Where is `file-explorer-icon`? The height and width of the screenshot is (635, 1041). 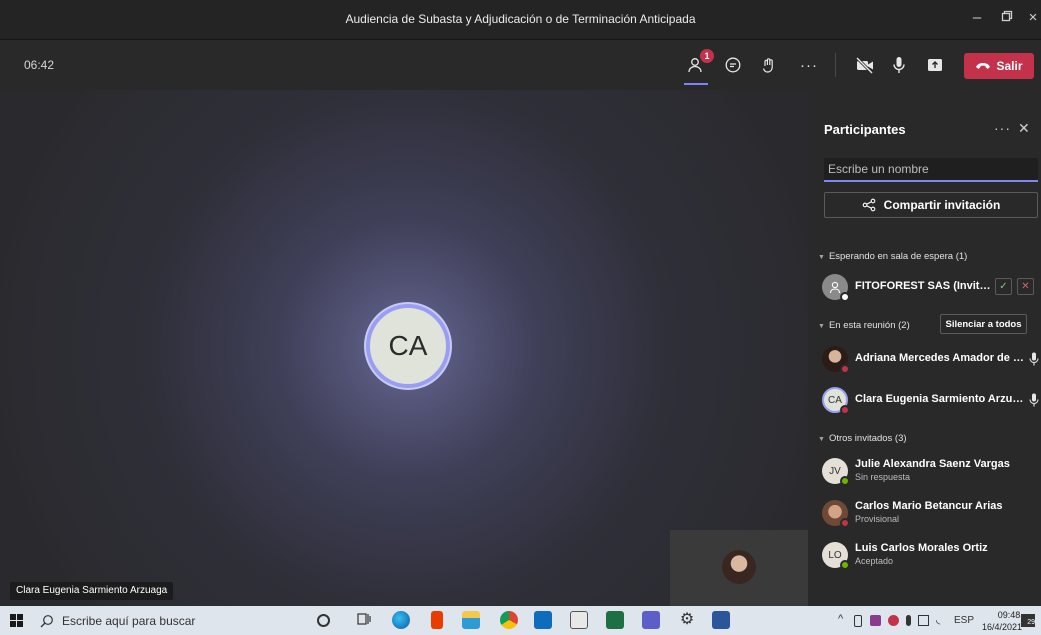
file-explorer-icon is located at coordinates (471, 620).